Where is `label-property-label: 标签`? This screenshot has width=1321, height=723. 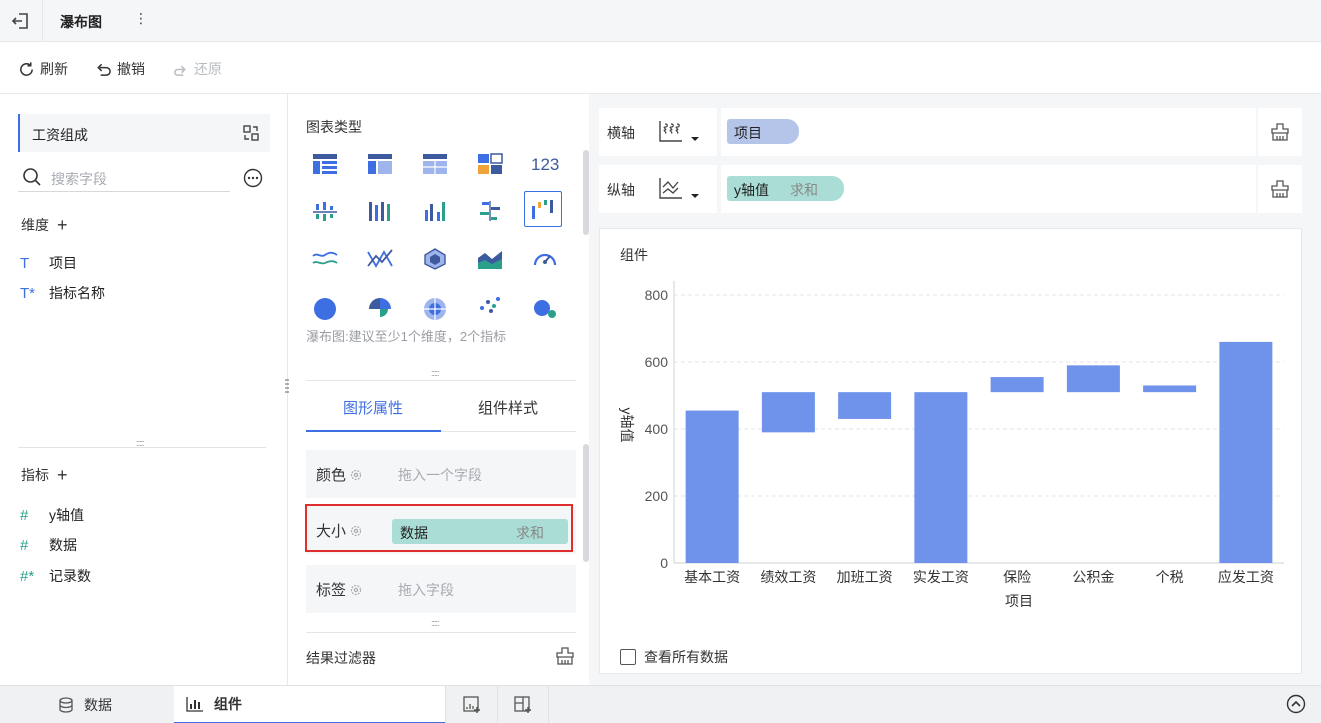 label-property-label: 标签 is located at coordinates (339, 589).